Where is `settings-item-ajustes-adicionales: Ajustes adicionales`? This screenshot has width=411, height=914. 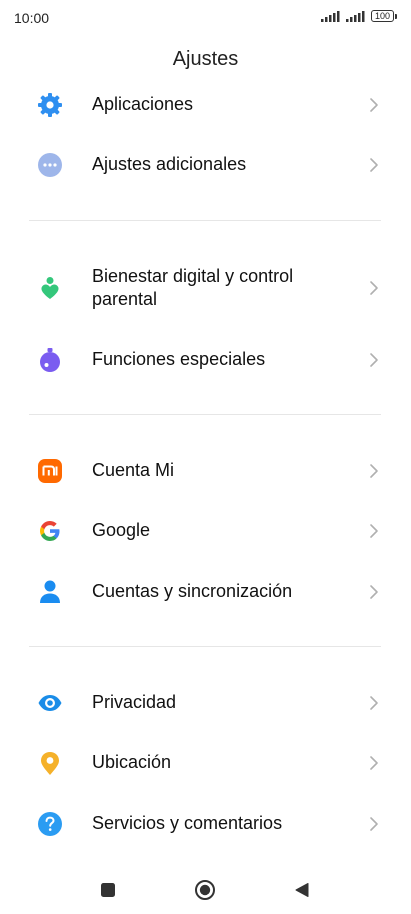 settings-item-ajustes-adicionales: Ajustes adicionales is located at coordinates (205, 165).